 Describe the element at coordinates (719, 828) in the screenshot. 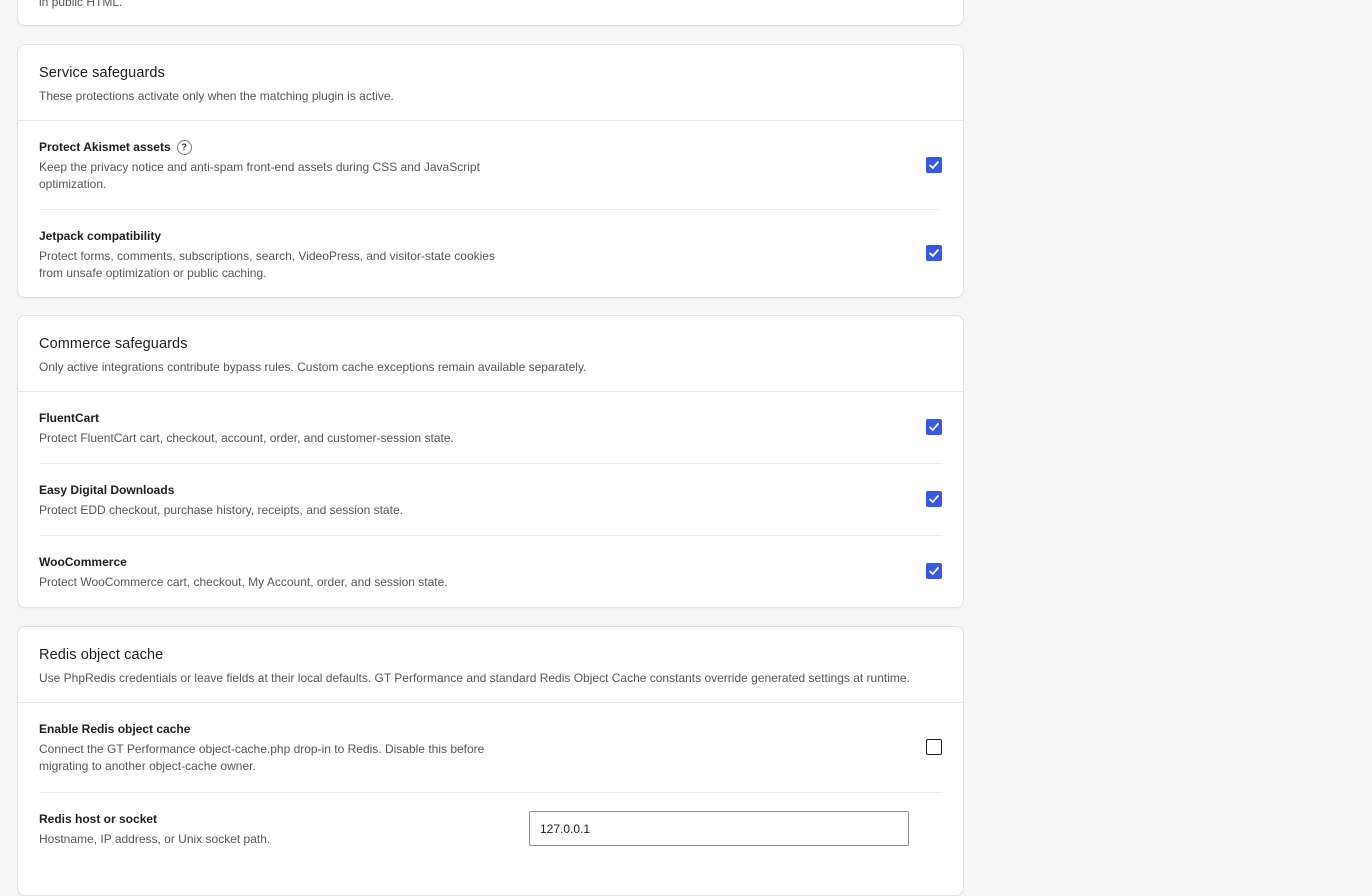

I see `redis-host-input` at that location.